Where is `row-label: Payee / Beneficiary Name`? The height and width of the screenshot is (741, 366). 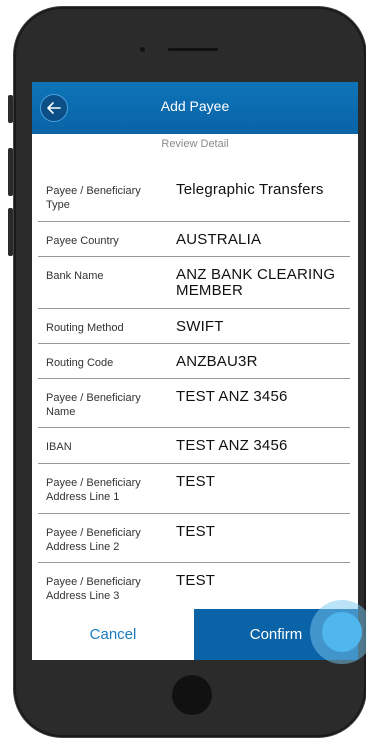 row-label: Payee / Beneficiary Name is located at coordinates (93, 405).